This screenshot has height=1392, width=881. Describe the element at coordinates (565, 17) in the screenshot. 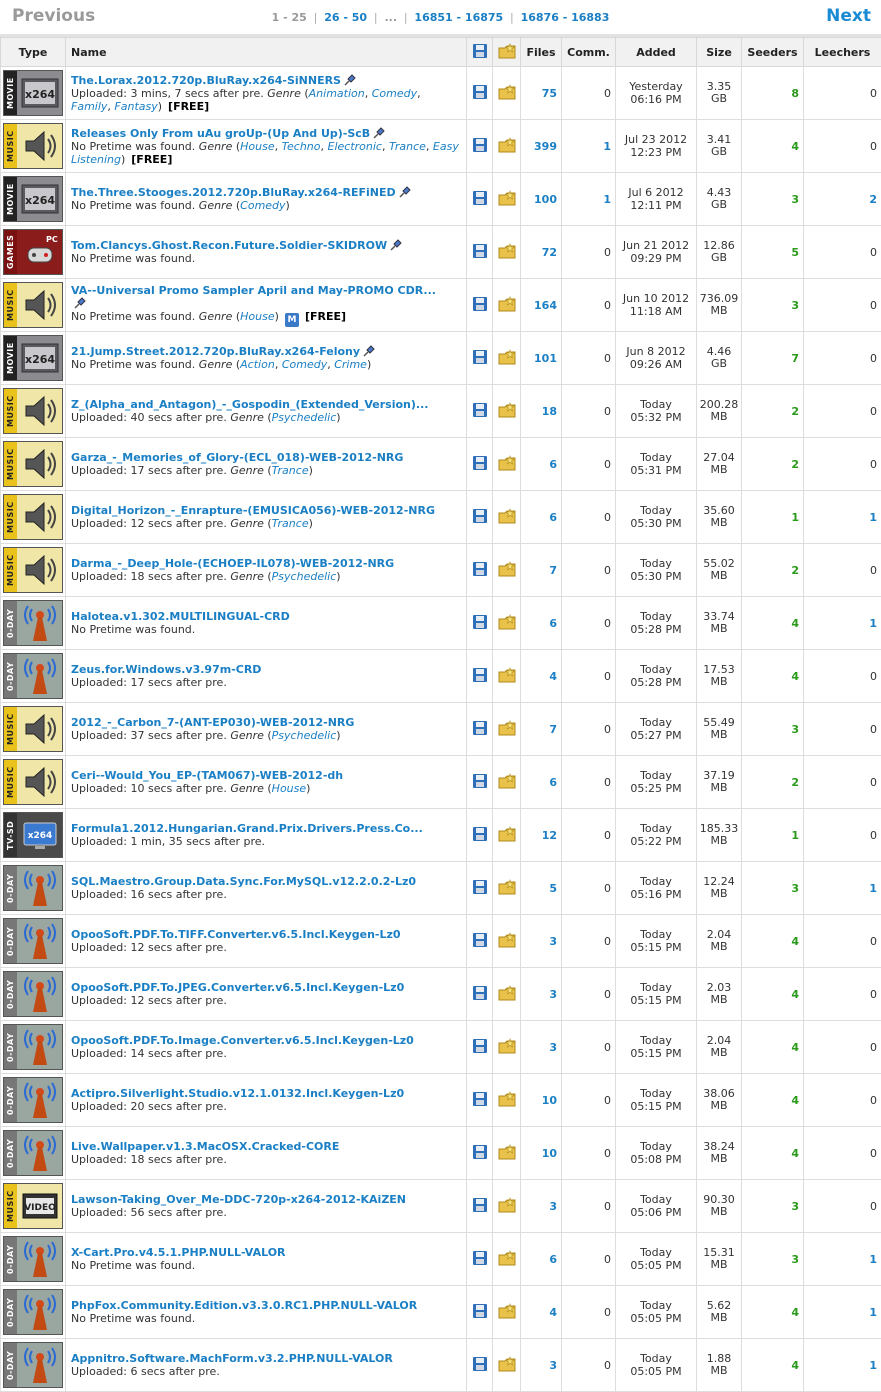

I see `page-link-16876-16883: 16876 - 16883` at that location.